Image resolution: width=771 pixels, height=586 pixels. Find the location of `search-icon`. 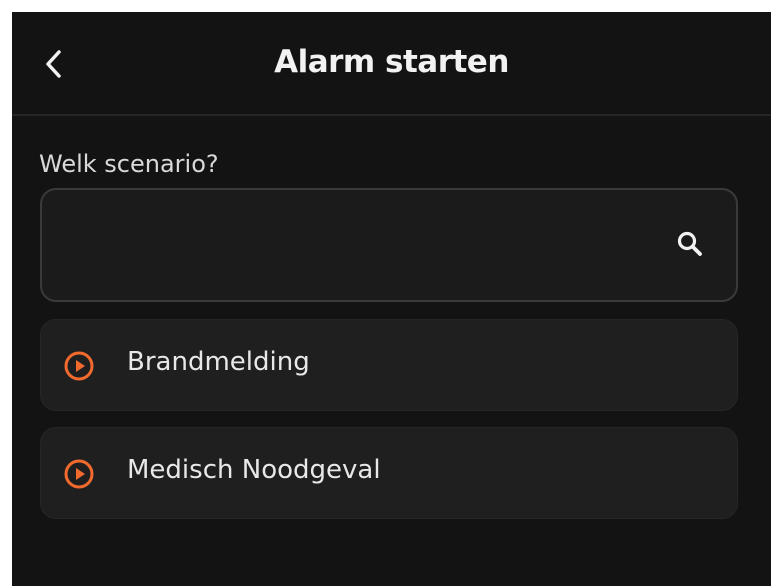

search-icon is located at coordinates (690, 244).